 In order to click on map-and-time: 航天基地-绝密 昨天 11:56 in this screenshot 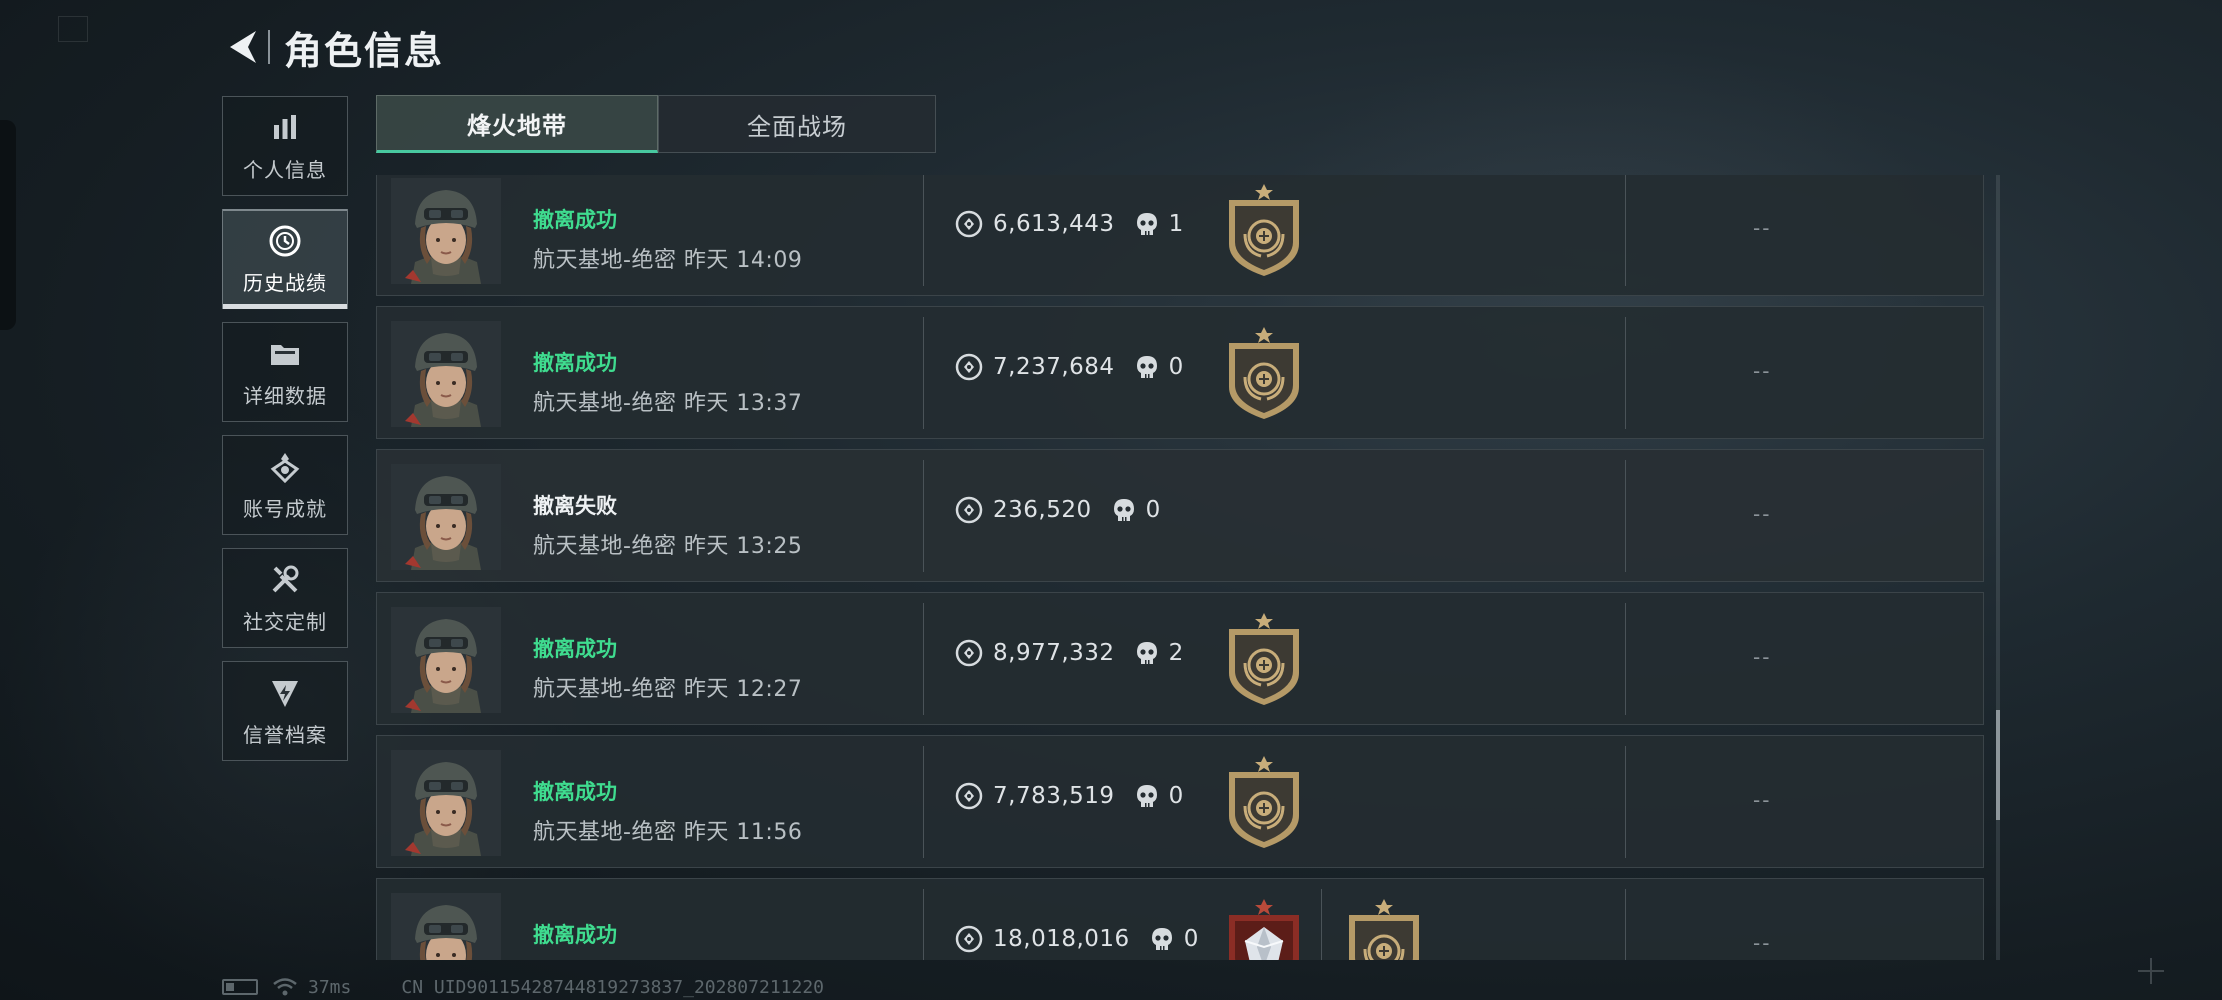, I will do `click(668, 832)`.